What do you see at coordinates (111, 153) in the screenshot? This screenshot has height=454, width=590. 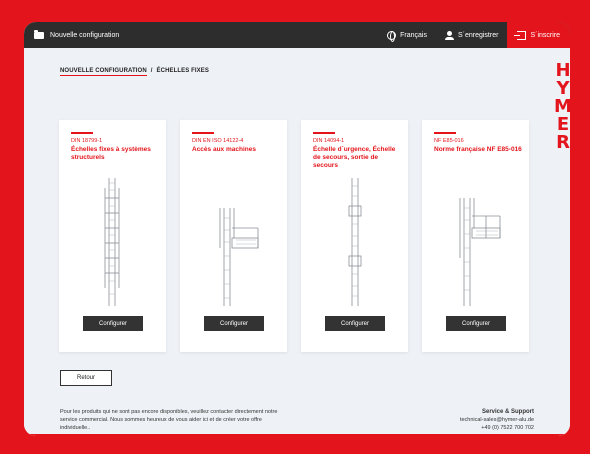 I see `card-title: Échelles fixes à systèmes structurels` at bounding box center [111, 153].